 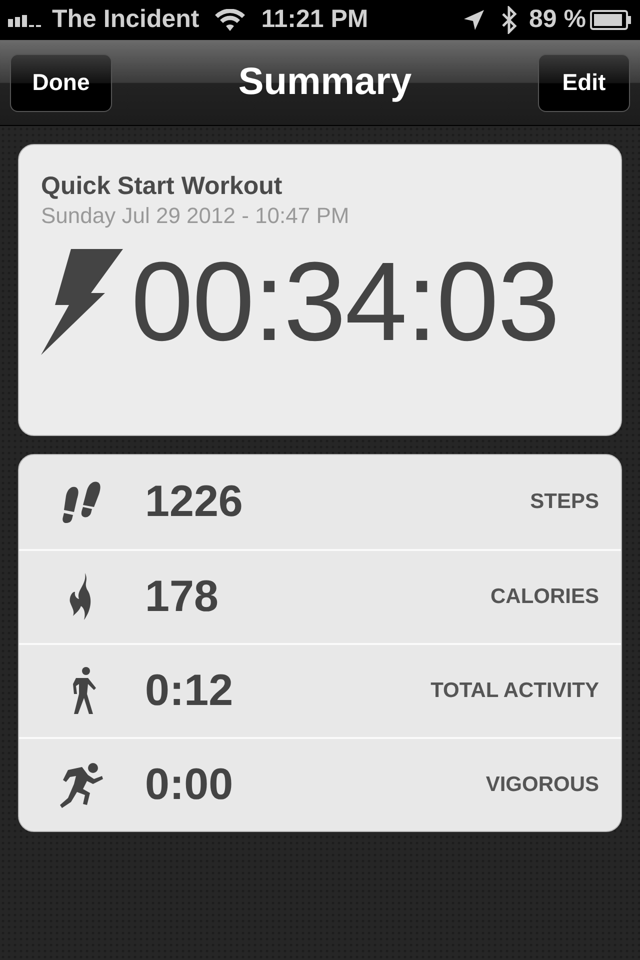 I want to click on clock: 11:21 PM, so click(x=314, y=20).